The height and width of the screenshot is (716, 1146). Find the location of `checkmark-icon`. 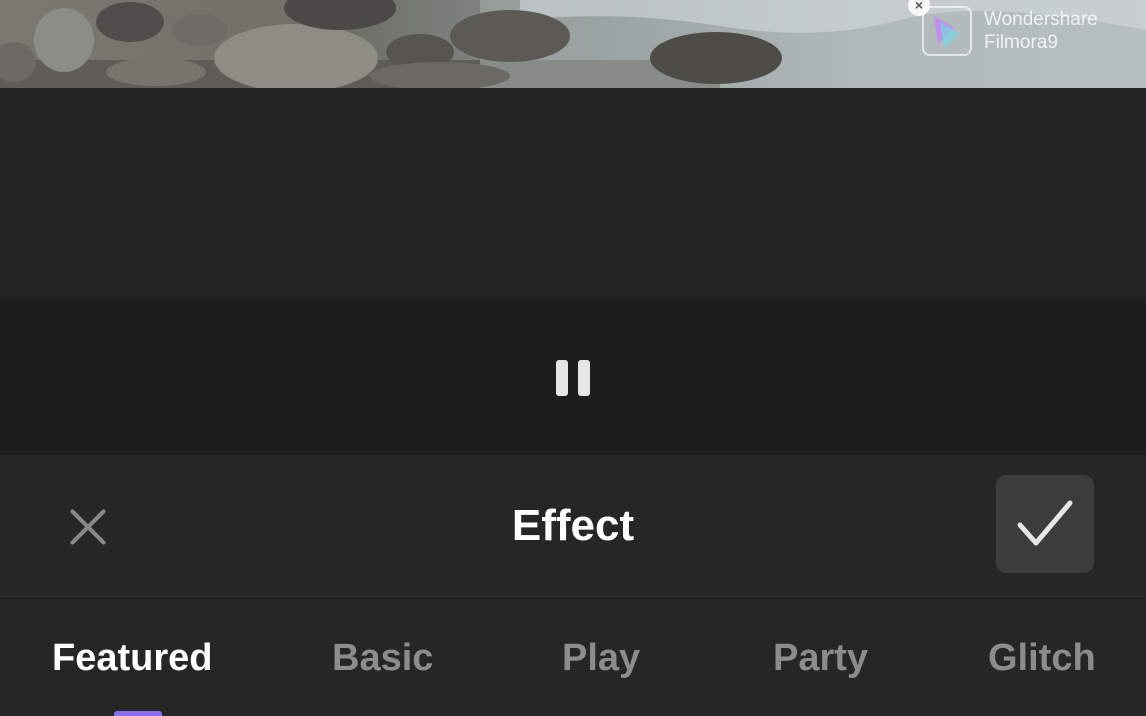

checkmark-icon is located at coordinates (1045, 523).